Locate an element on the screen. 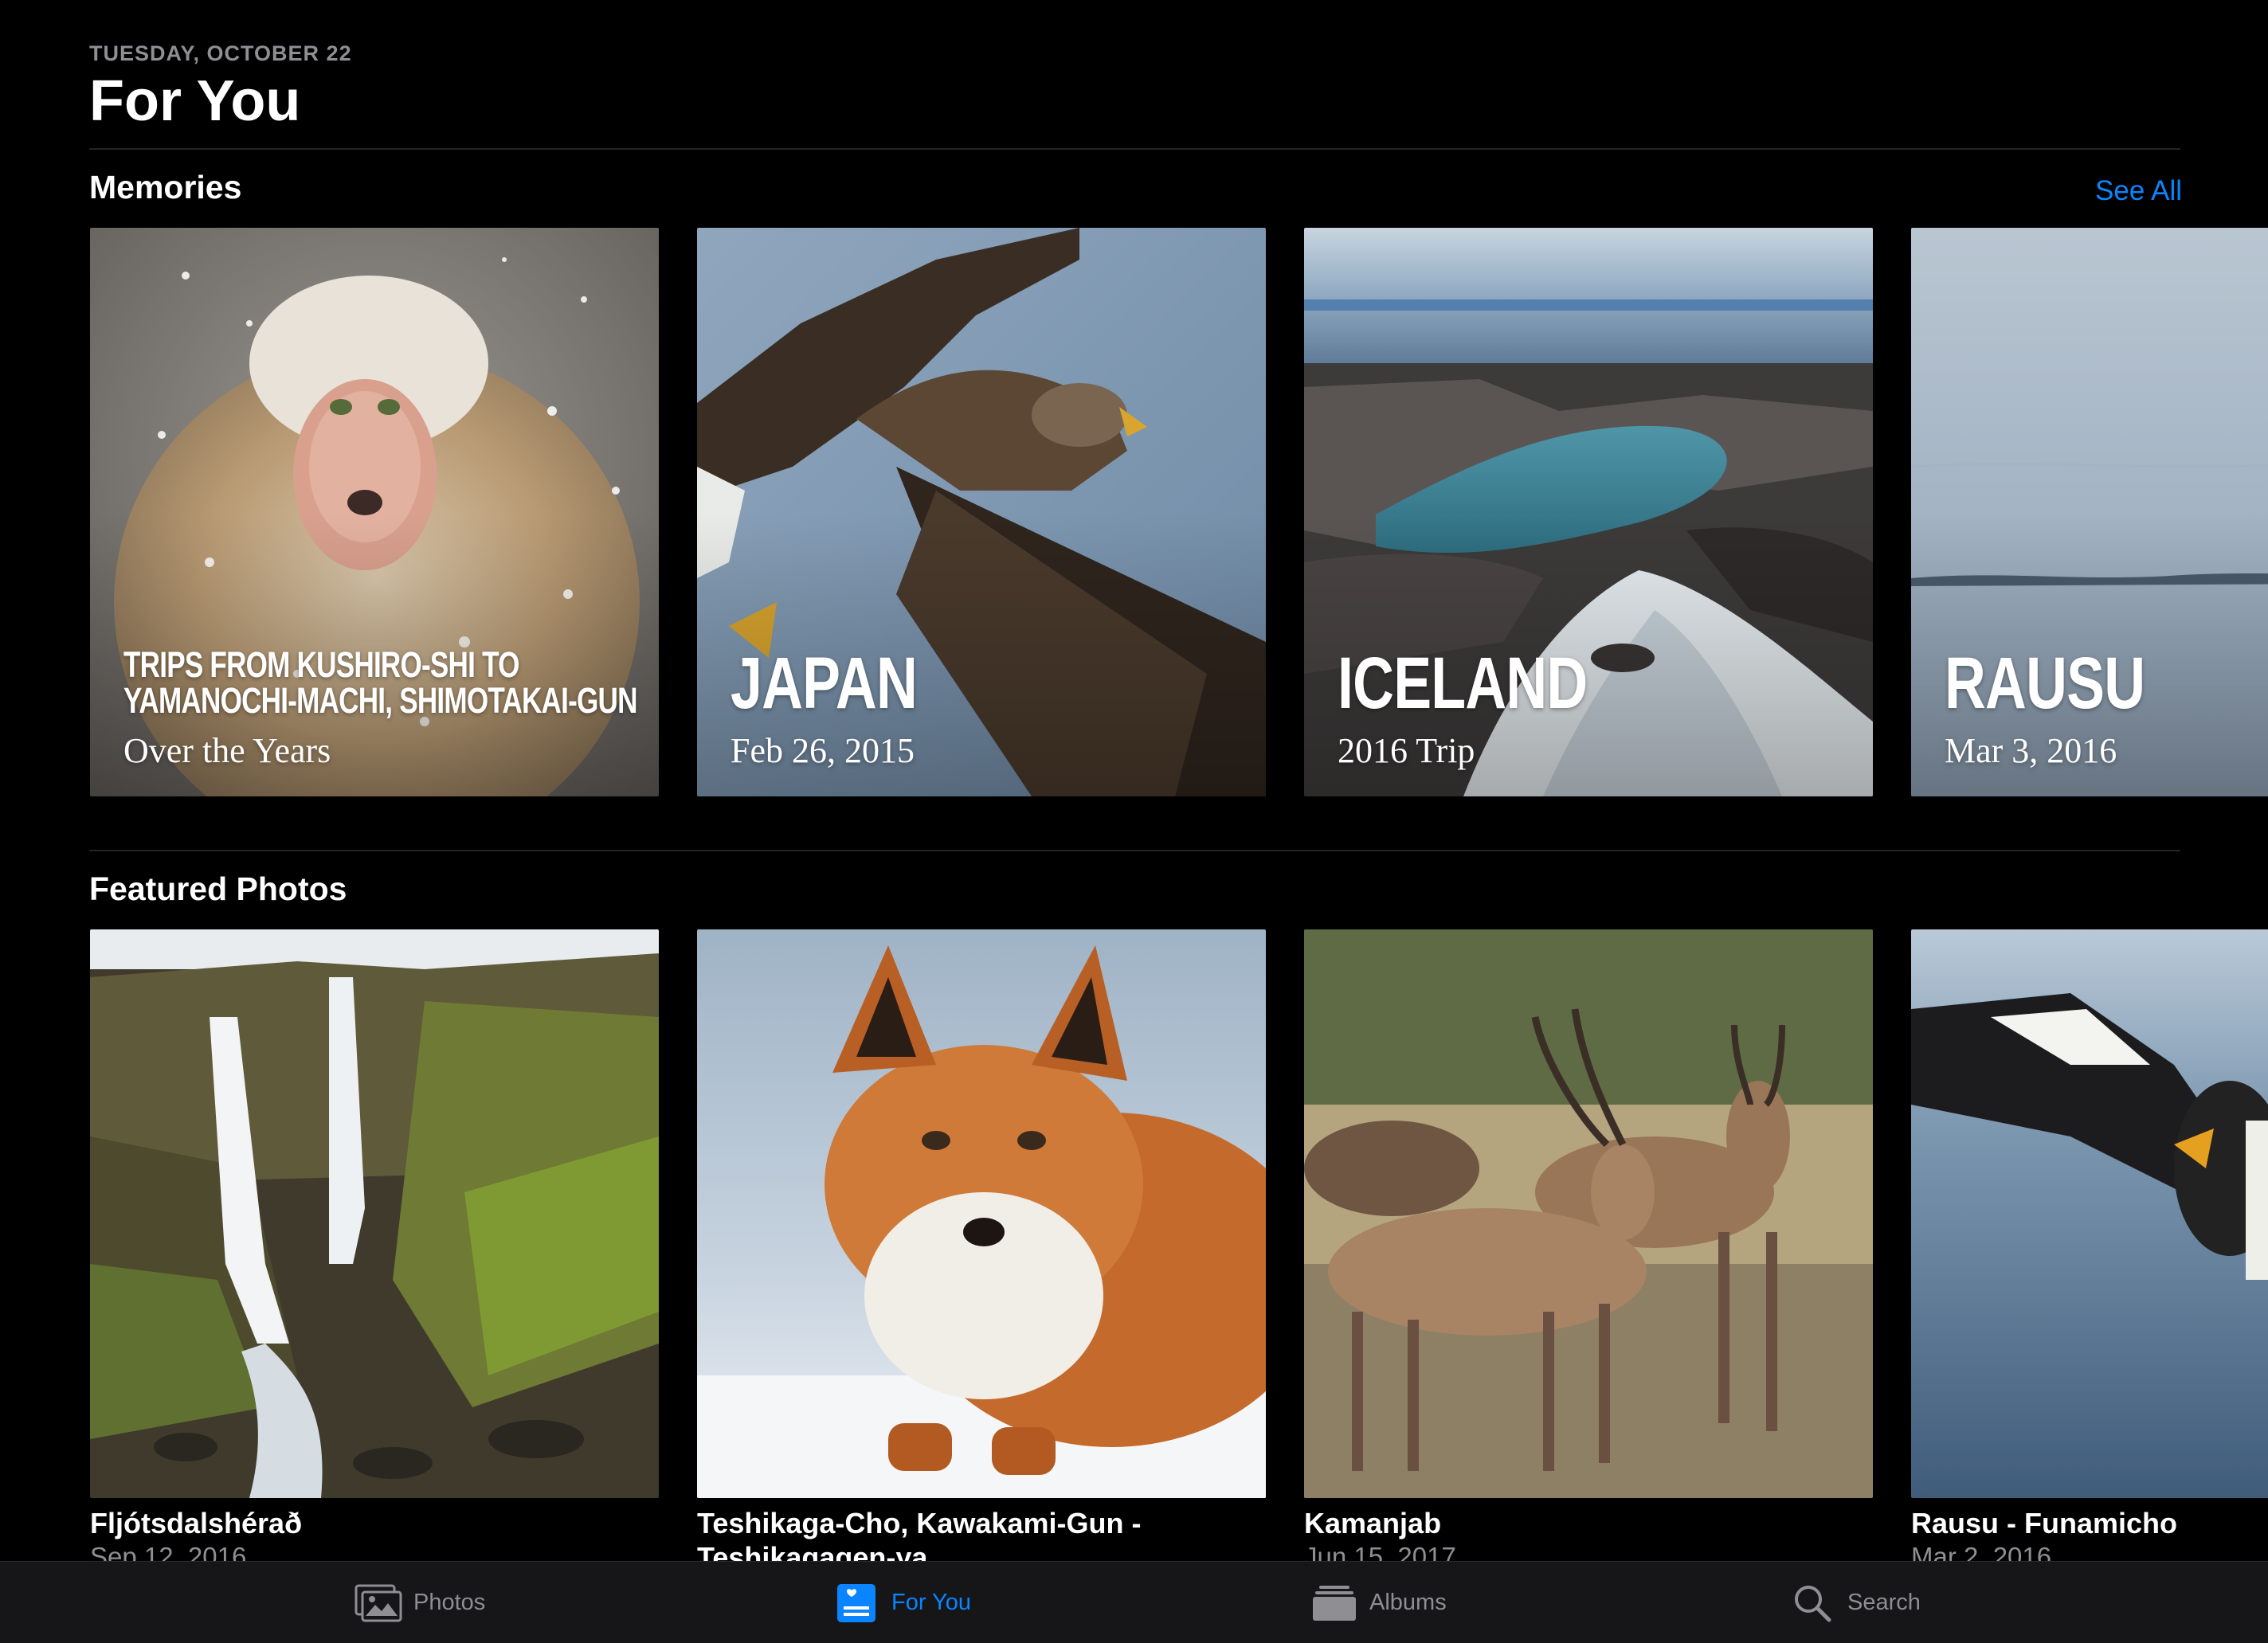 This screenshot has width=2268, height=1643. featured-section-title: Featured Photos is located at coordinates (218, 888).